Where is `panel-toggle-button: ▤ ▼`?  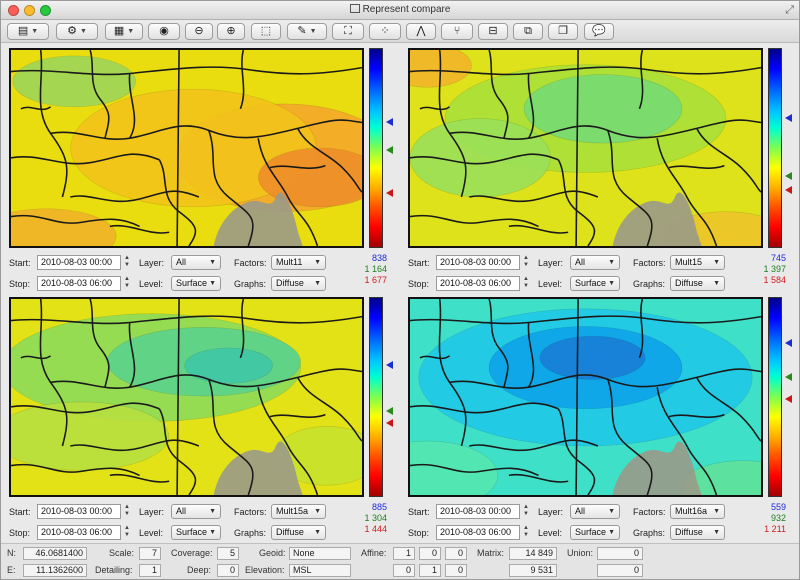 panel-toggle-button: ▤ ▼ is located at coordinates (28, 31).